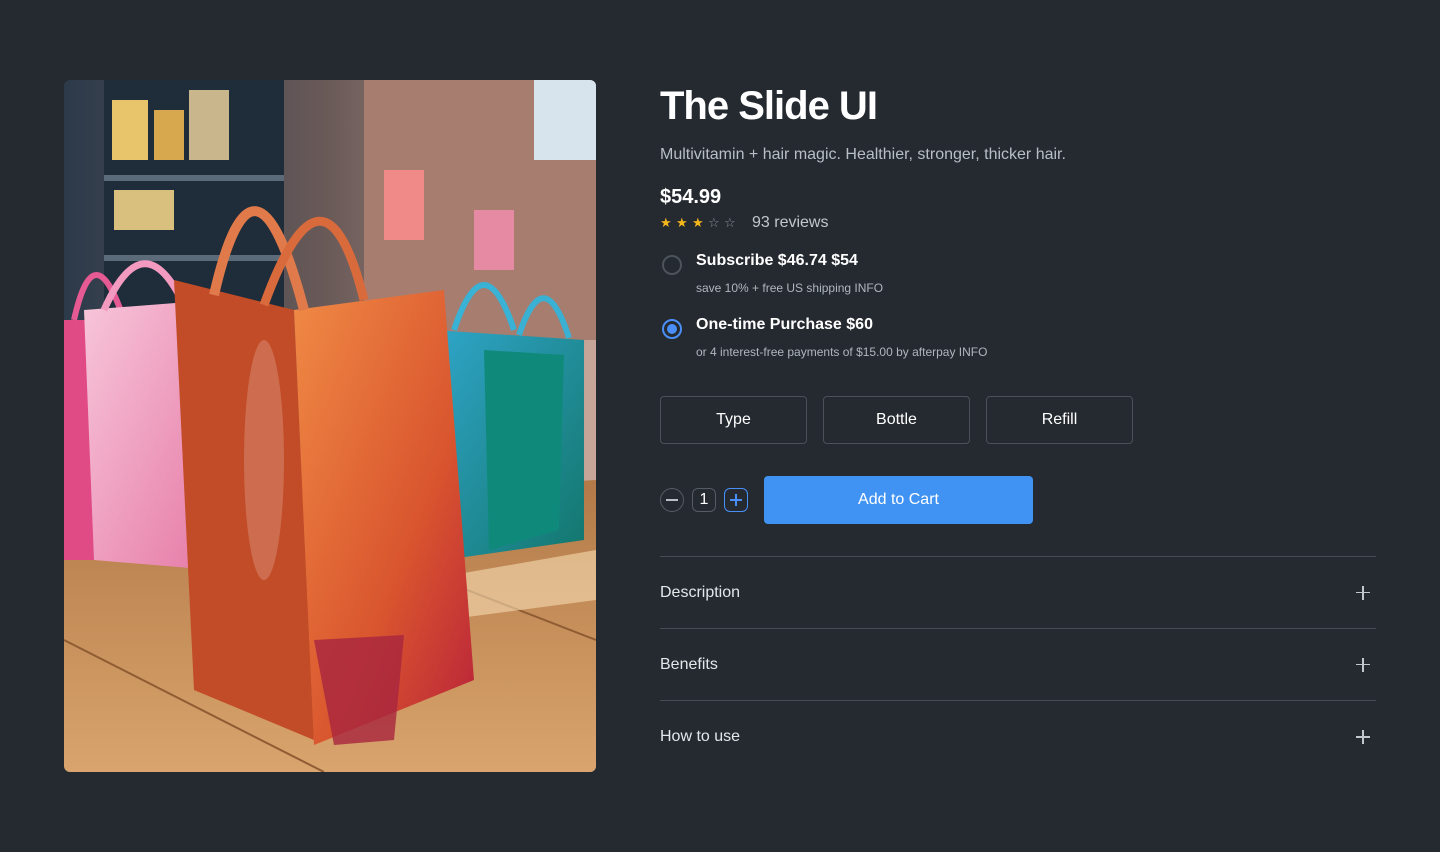 The height and width of the screenshot is (852, 1440). What do you see at coordinates (689, 664) in the screenshot?
I see `accordion-label: Benefits` at bounding box center [689, 664].